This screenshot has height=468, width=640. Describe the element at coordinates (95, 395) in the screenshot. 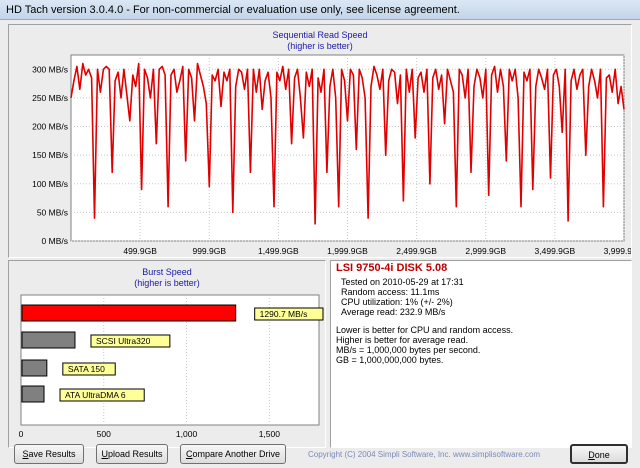

I see `burst-bar-label: ATA UltraDMA 6` at that location.